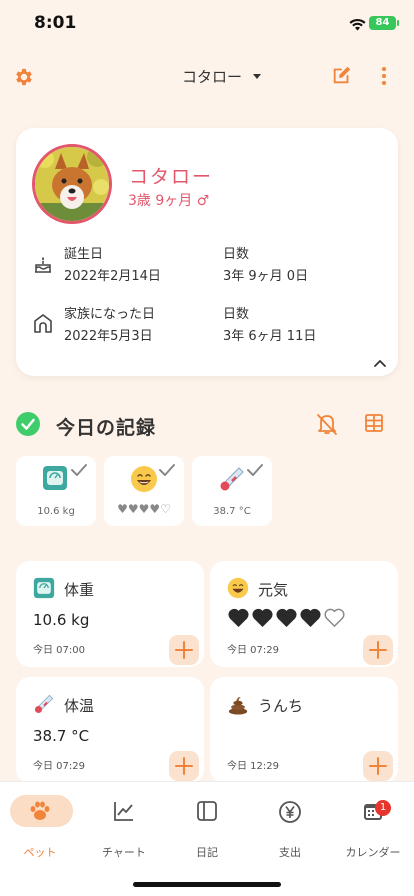 This screenshot has height=896, width=414. Describe the element at coordinates (108, 336) in the screenshot. I see `family-day-value: 2022年5月3日` at that location.